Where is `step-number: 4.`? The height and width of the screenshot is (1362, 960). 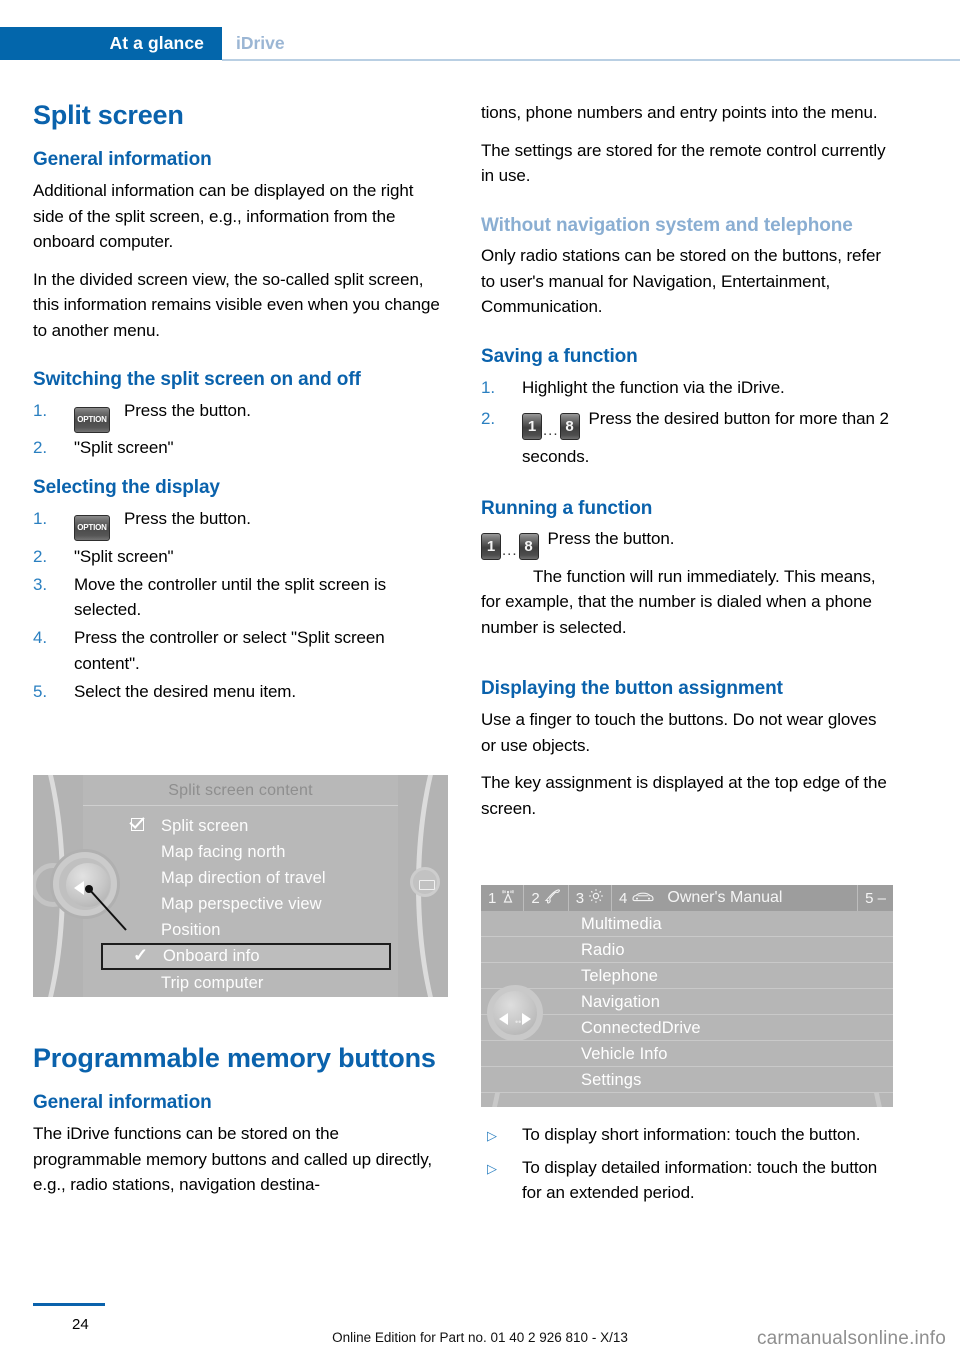 step-number: 4. is located at coordinates (40, 638).